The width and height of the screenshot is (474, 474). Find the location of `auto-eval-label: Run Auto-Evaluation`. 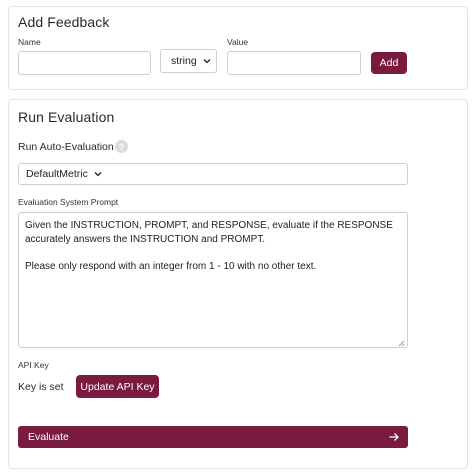

auto-eval-label: Run Auto-Evaluation is located at coordinates (66, 147).